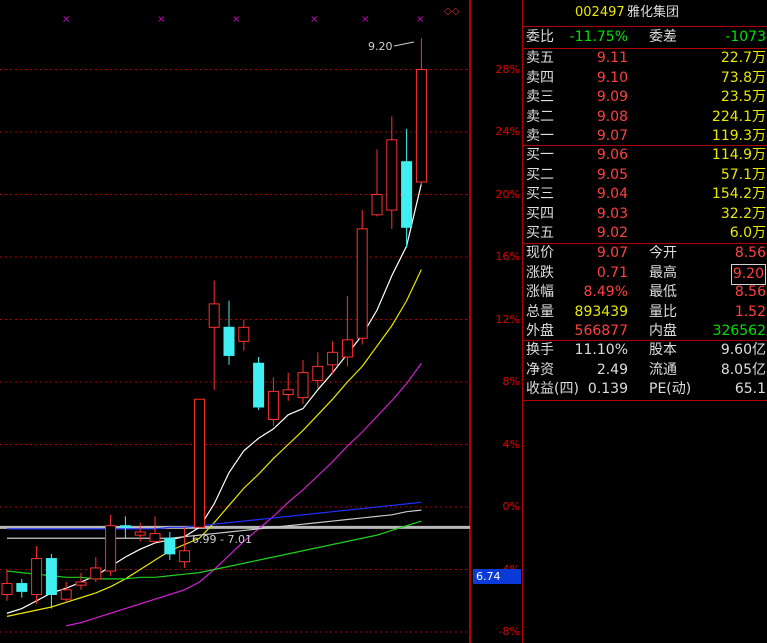 This screenshot has height=643, width=767. What do you see at coordinates (612, 213) in the screenshot?
I see `bid-price: 9.03` at bounding box center [612, 213].